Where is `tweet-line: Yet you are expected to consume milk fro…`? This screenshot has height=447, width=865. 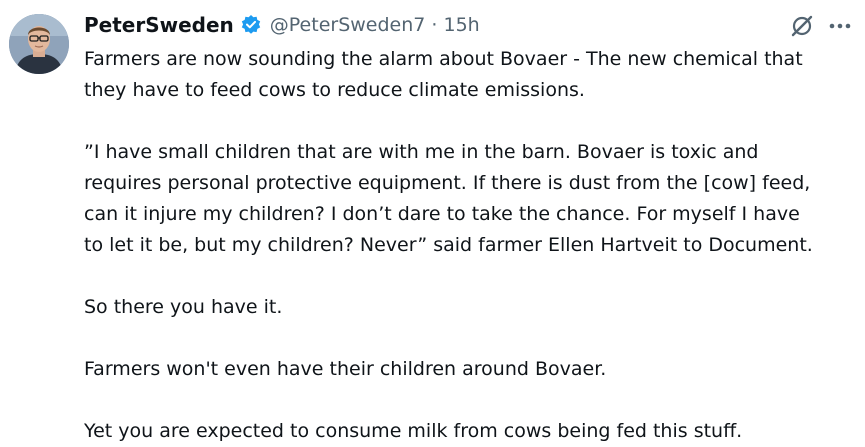 tweet-line: Yet you are expected to consume milk fro… is located at coordinates (413, 431).